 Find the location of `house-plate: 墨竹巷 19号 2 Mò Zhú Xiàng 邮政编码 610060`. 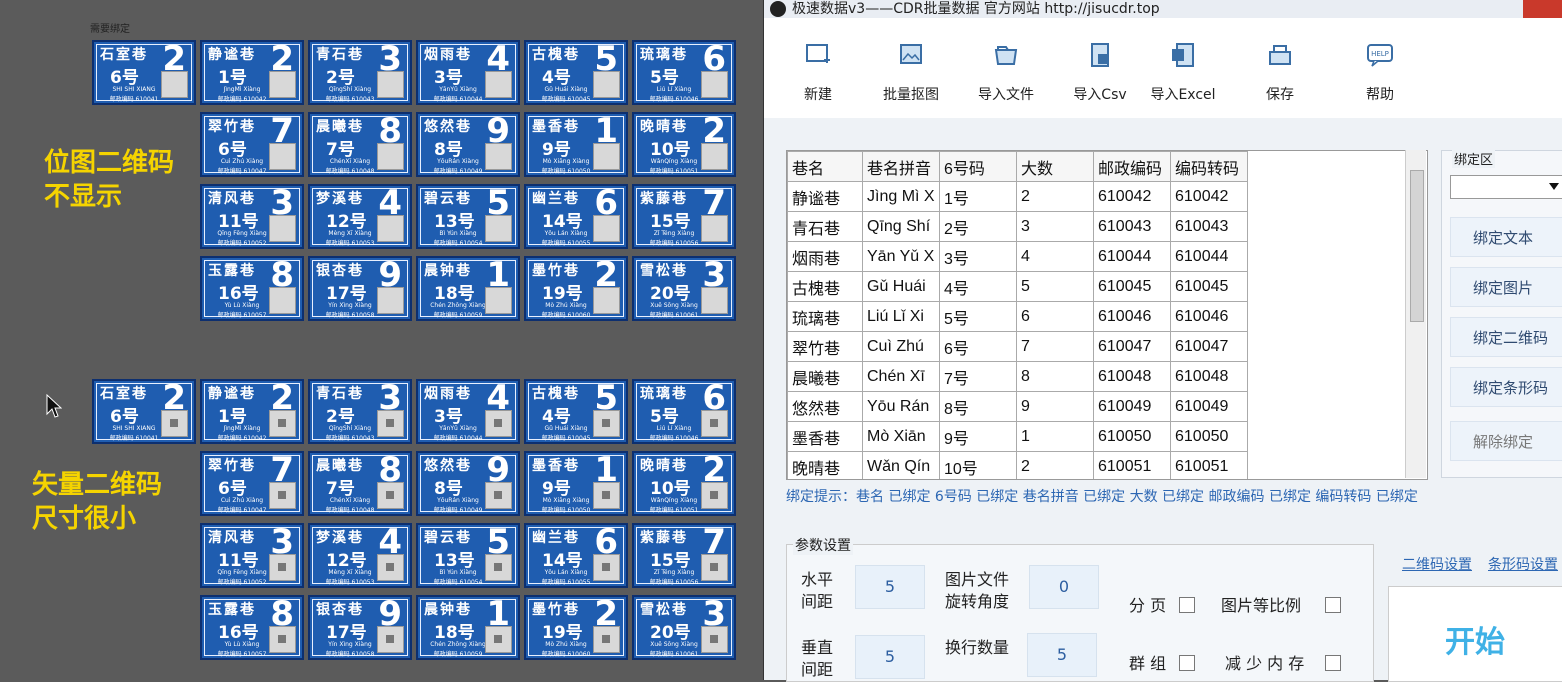

house-plate: 墨竹巷 19号 2 Mò Zhú Xiàng 邮政编码 610060 is located at coordinates (576, 288).